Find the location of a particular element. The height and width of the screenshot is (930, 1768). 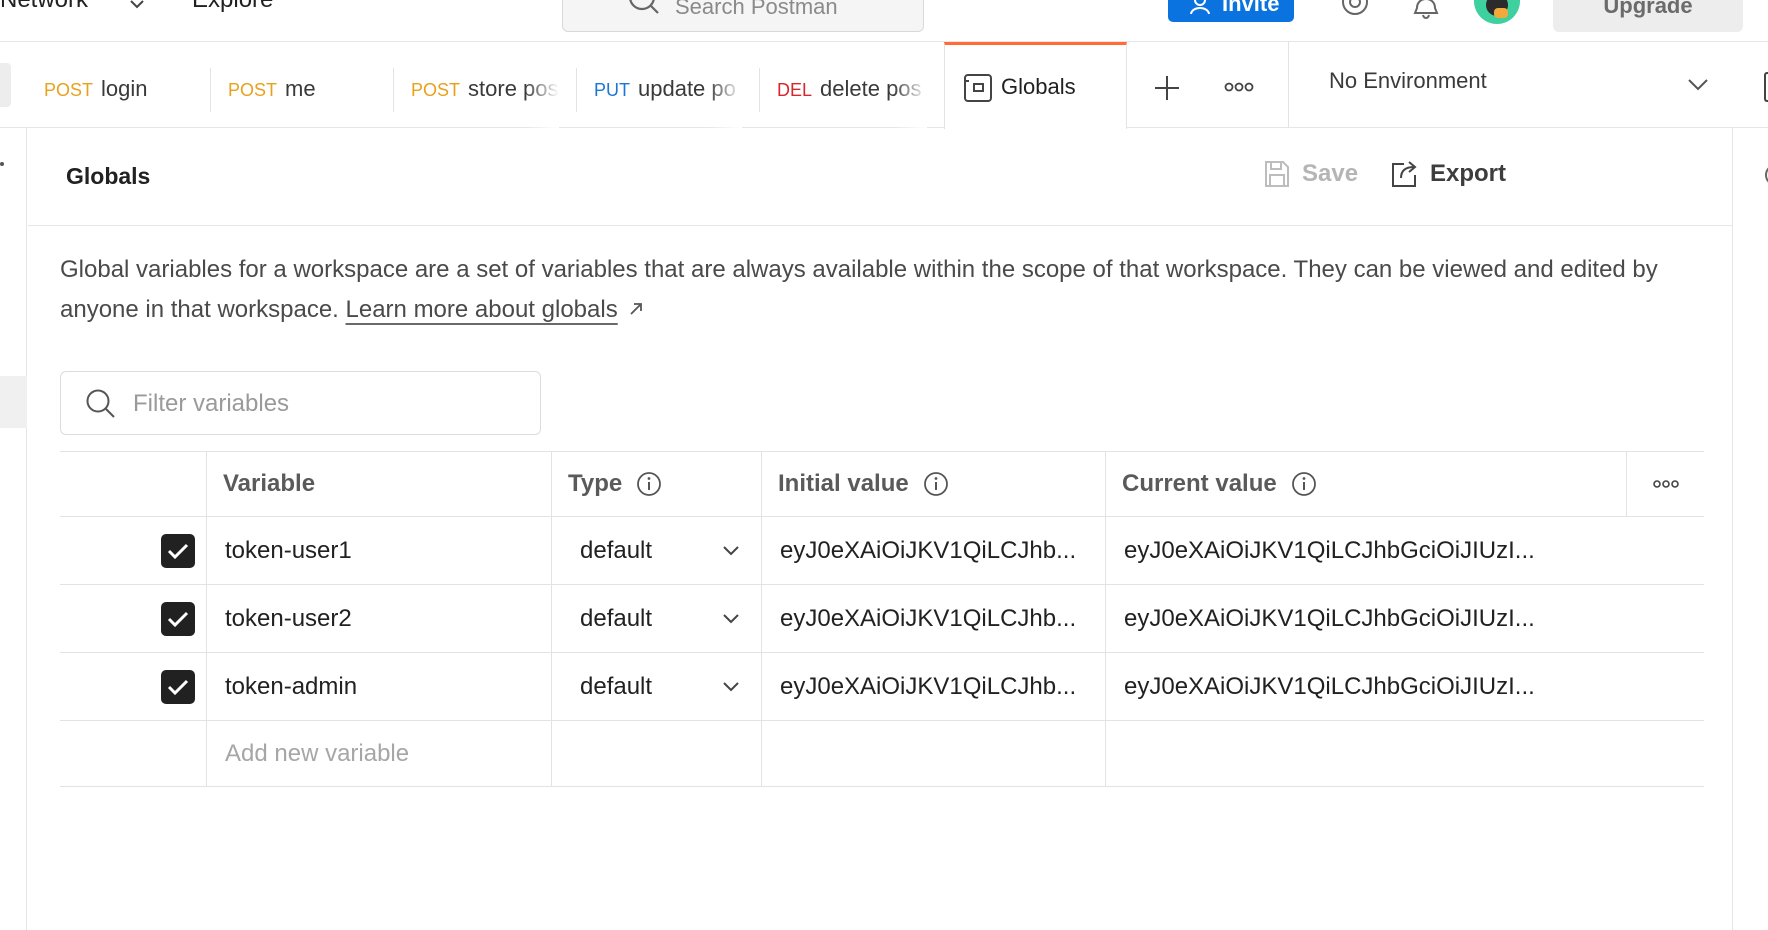

save-button: Save is located at coordinates (1311, 174).